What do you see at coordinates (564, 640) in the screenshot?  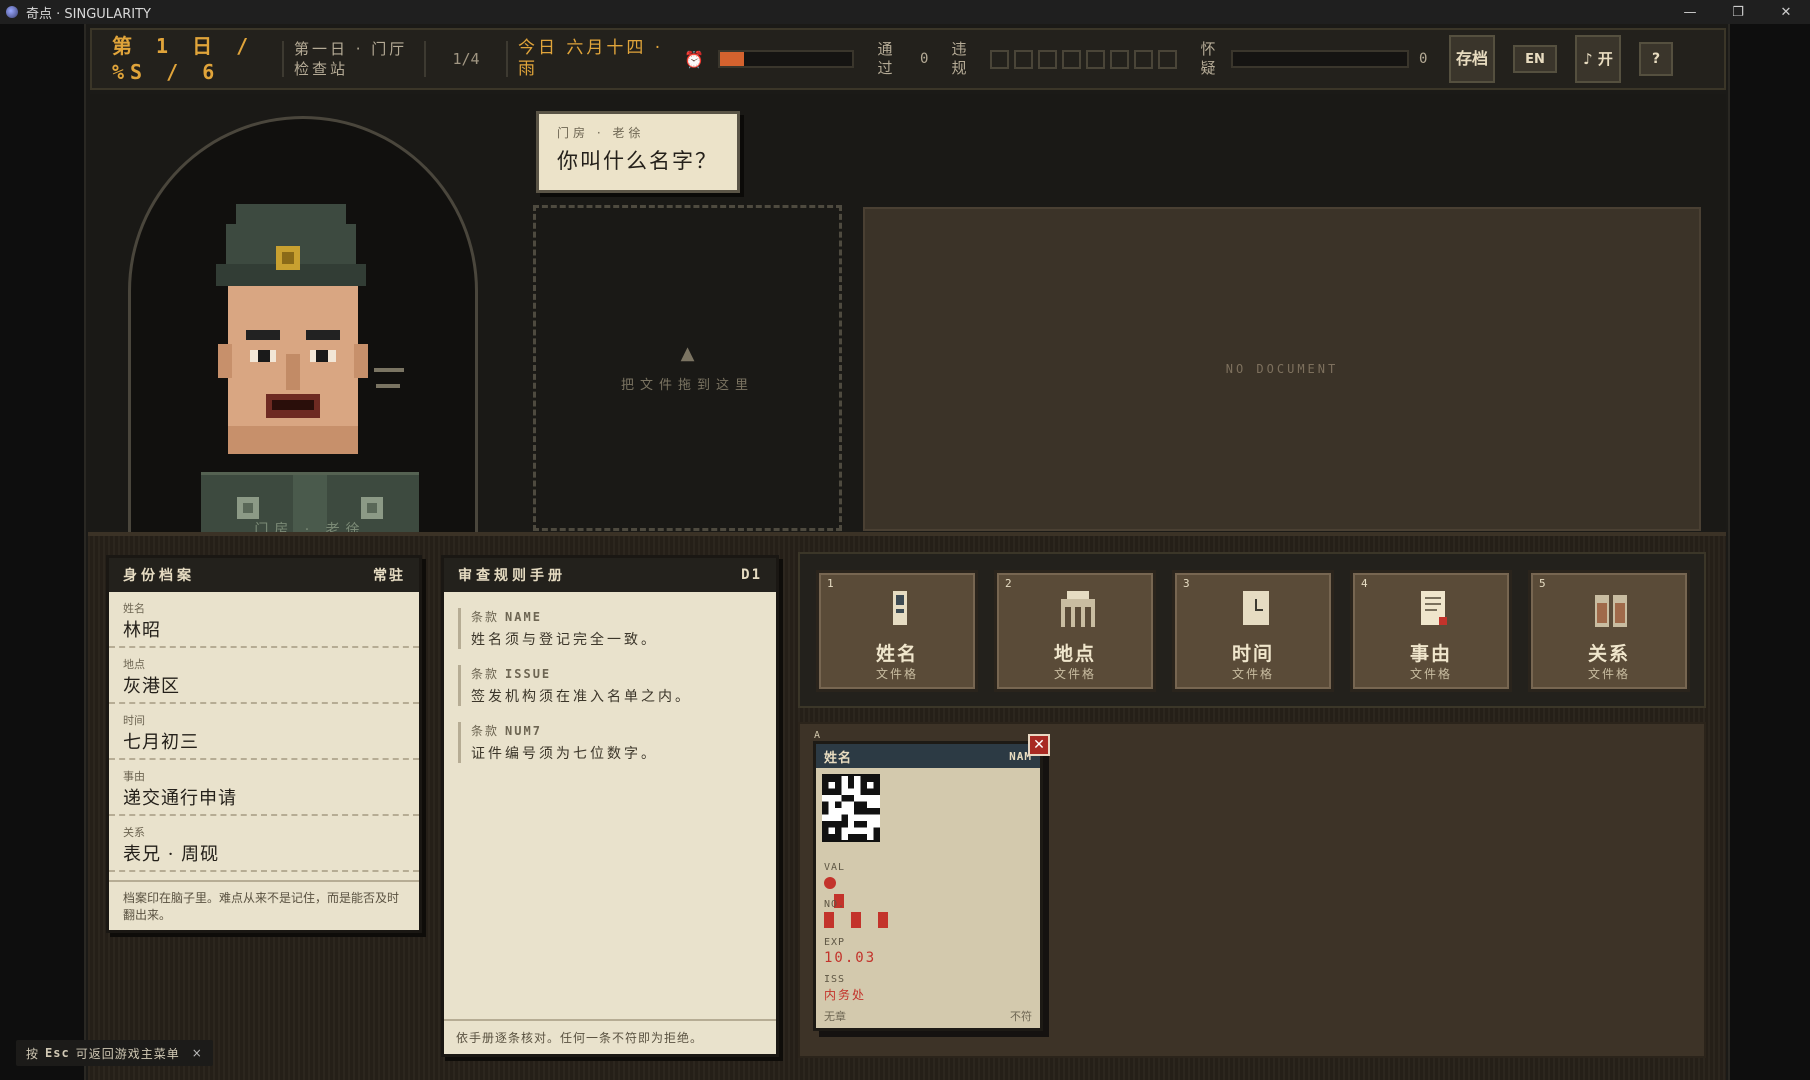 I see `rule-text: 姓名须与登记完全一致。` at bounding box center [564, 640].